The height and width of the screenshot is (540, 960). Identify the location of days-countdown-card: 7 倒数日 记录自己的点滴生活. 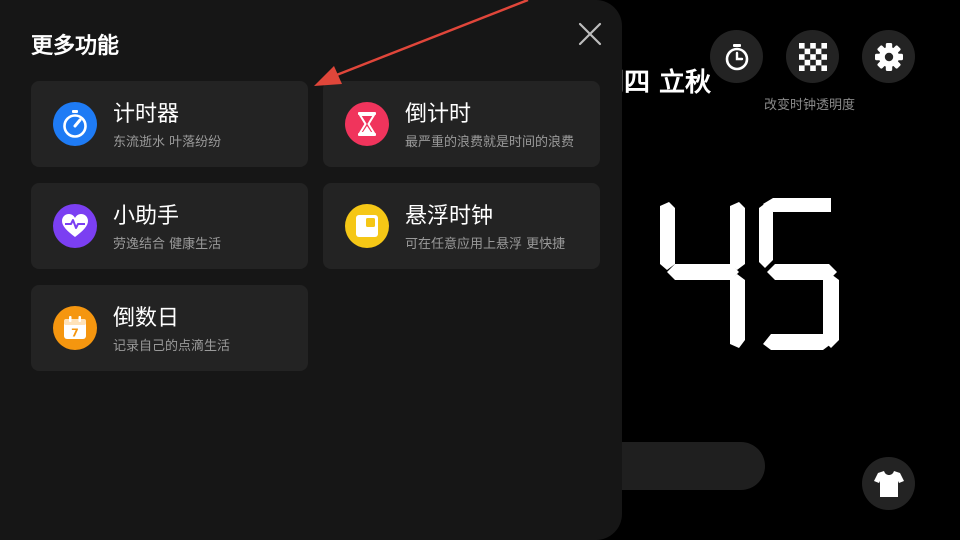
(169, 328).